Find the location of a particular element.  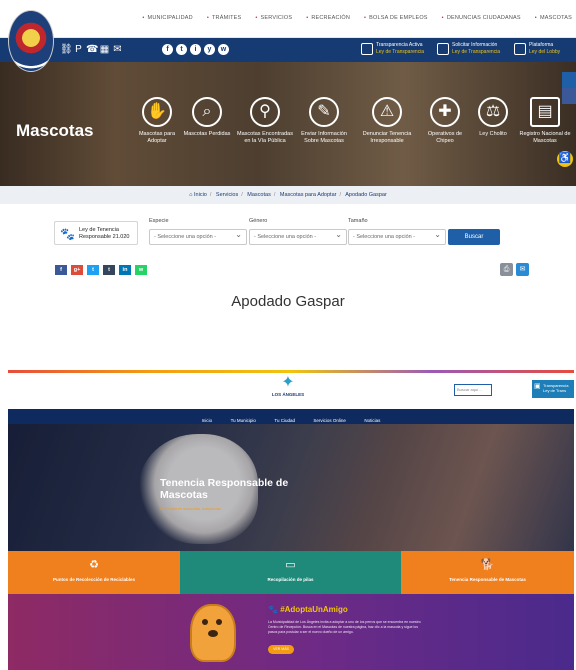

syringe-icon: ✚ is located at coordinates (445, 112).